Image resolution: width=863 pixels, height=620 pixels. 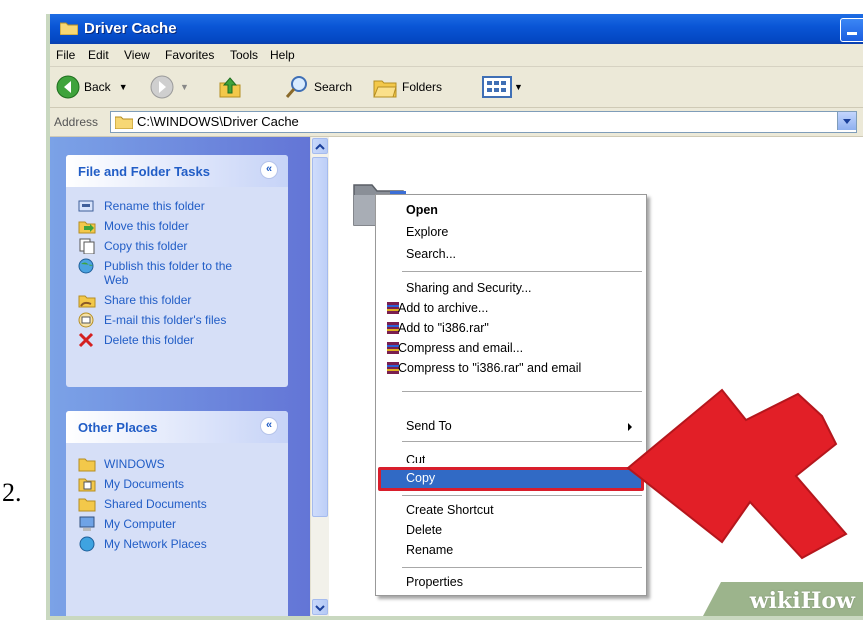 What do you see at coordinates (737, 474) in the screenshot?
I see `pointer-arrow-annotation` at bounding box center [737, 474].